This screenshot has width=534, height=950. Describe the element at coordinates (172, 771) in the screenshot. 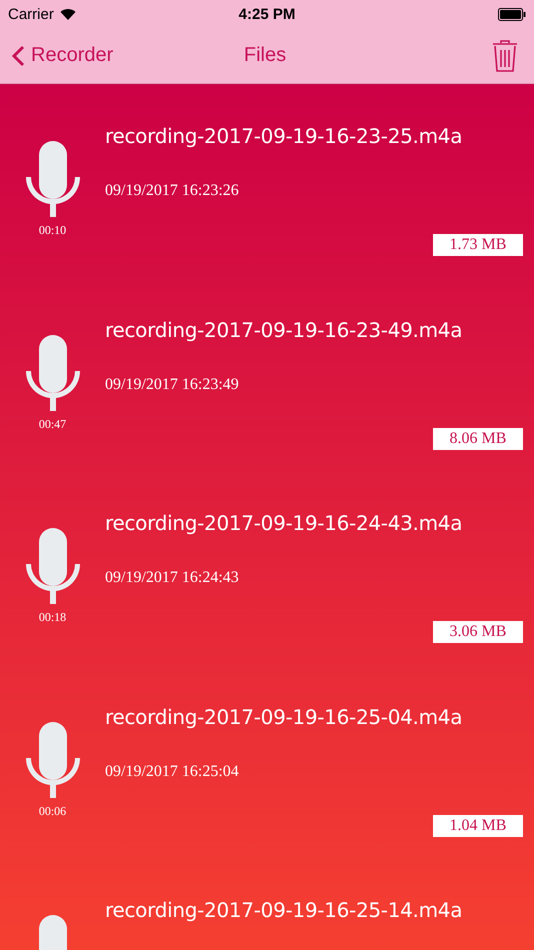

I see `date-label: 09/19/2017 16:25:04` at that location.